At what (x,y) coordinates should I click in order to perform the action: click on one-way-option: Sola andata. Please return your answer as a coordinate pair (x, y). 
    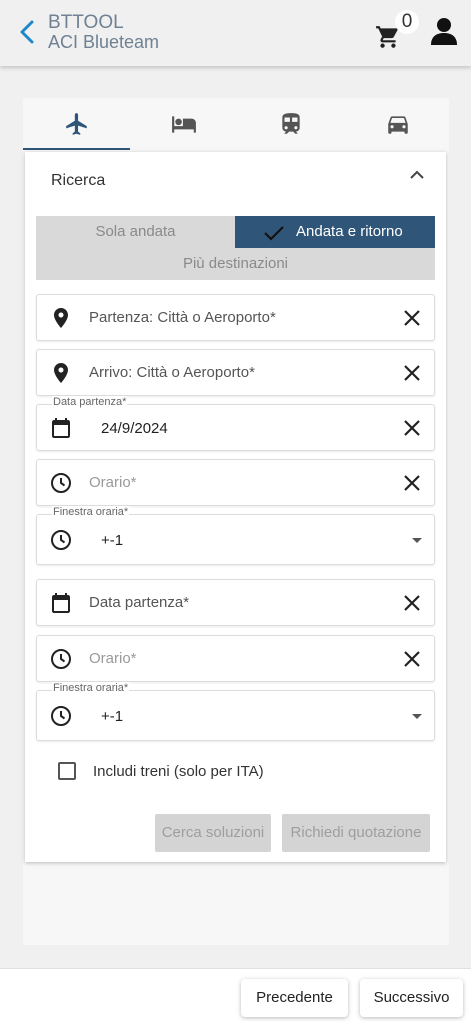
    Looking at the image, I should click on (135, 232).